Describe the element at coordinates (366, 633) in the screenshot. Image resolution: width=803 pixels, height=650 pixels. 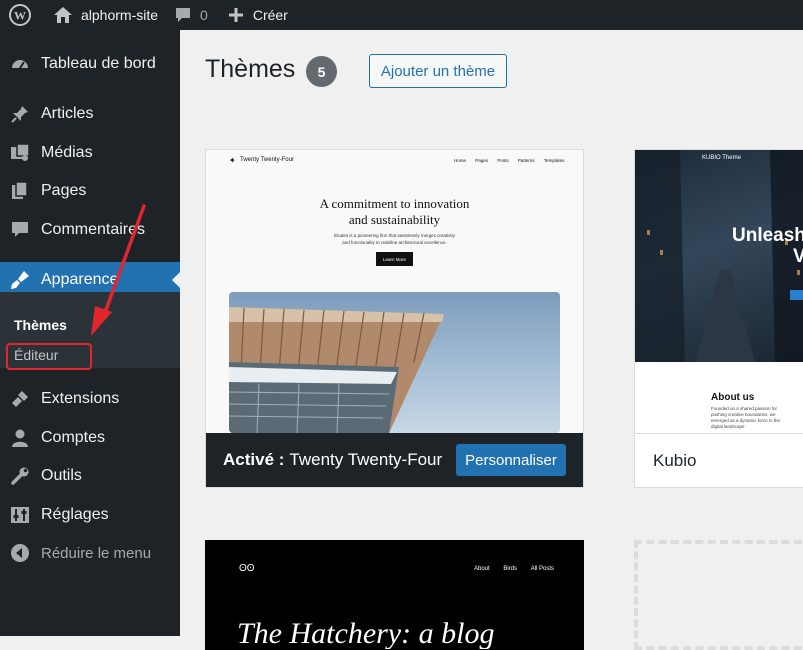
I see `preview-hero: The Hatchery: a blog` at that location.